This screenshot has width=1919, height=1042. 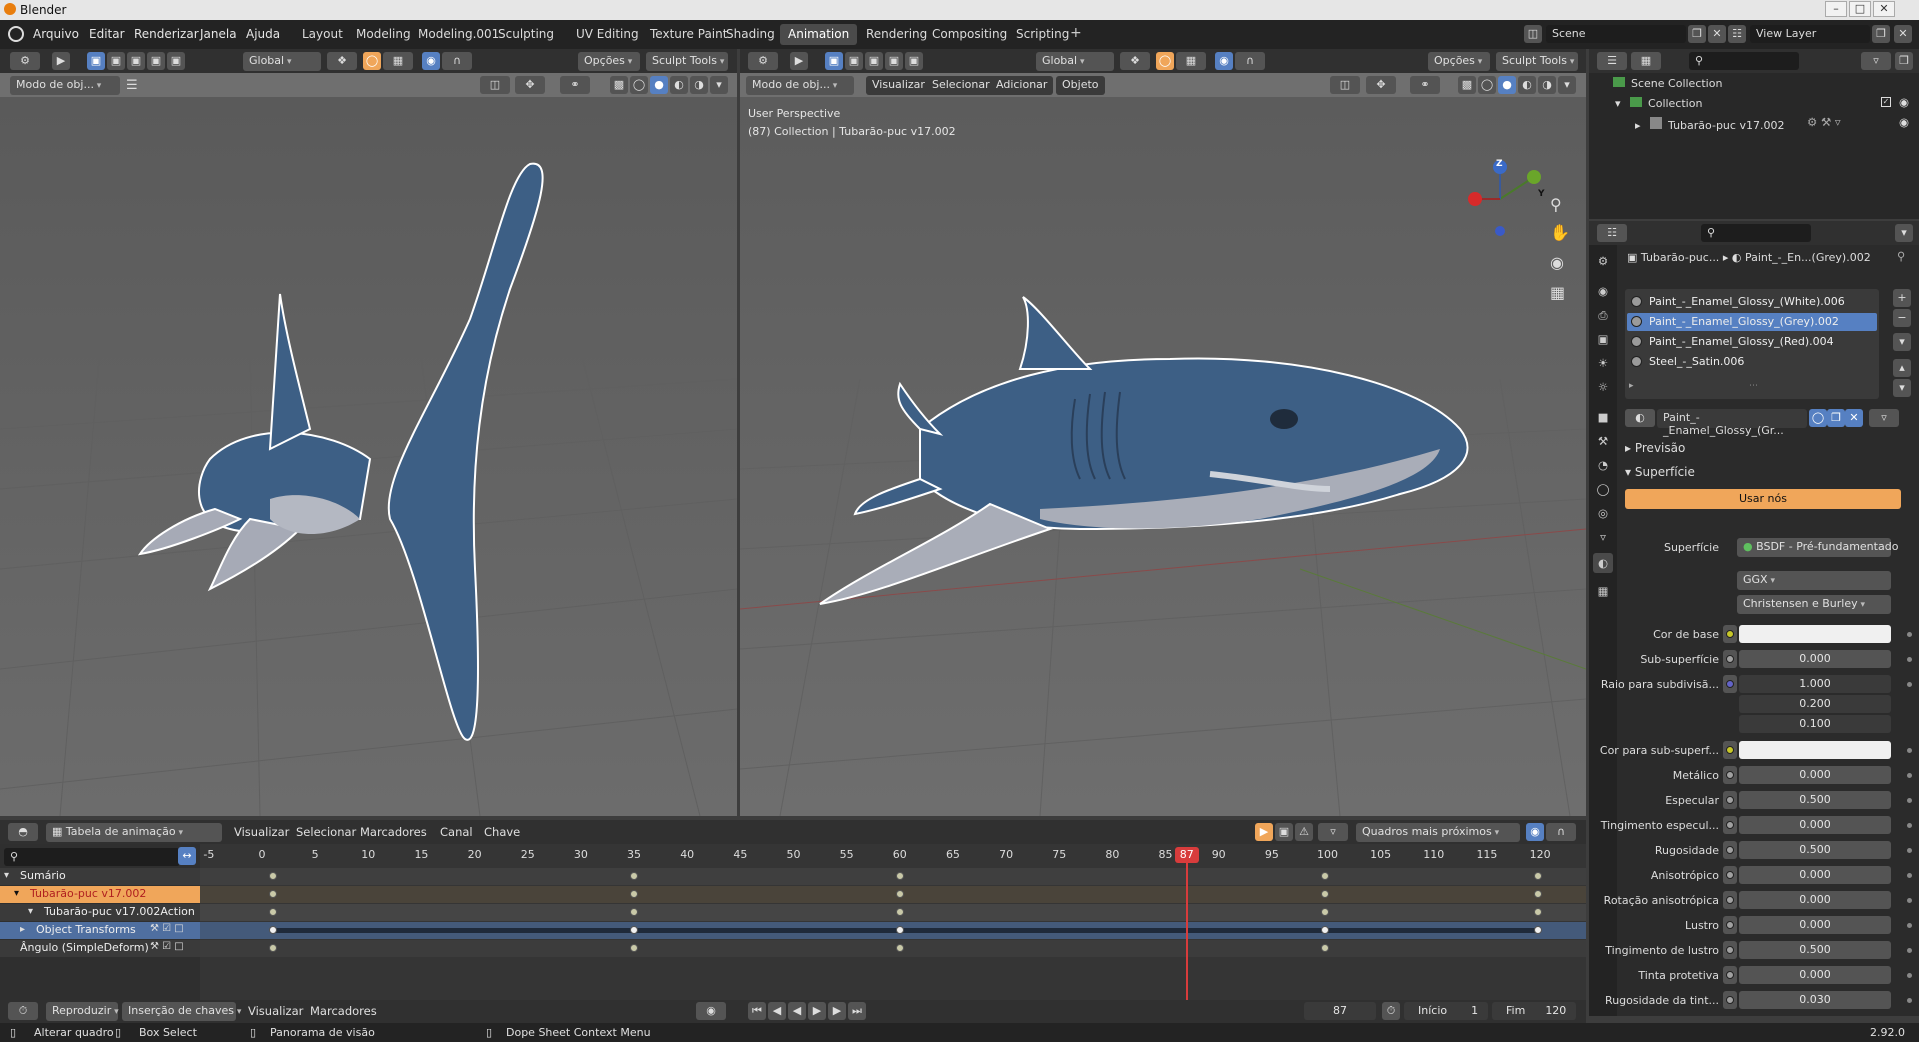 What do you see at coordinates (1640, 418) in the screenshot?
I see `material-browse-icon: ◐` at bounding box center [1640, 418].